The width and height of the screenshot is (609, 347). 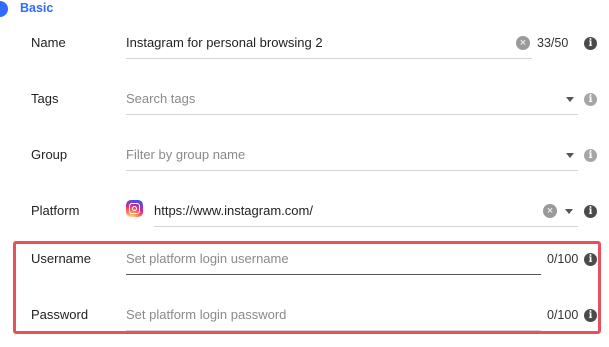 What do you see at coordinates (329, 58) in the screenshot?
I see `name-underline` at bounding box center [329, 58].